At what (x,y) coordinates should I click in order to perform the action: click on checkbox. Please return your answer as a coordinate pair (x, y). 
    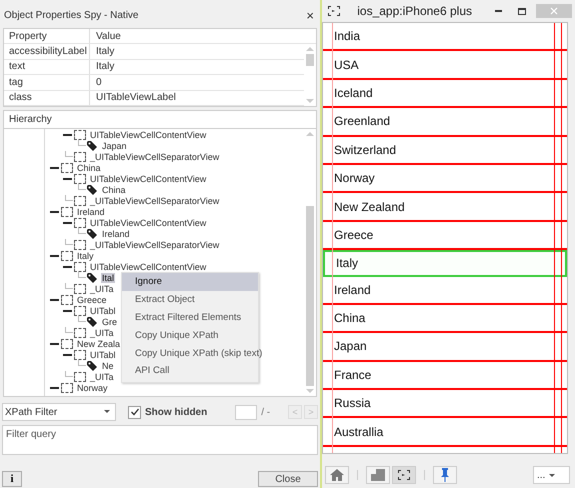
    Looking at the image, I should click on (134, 412).